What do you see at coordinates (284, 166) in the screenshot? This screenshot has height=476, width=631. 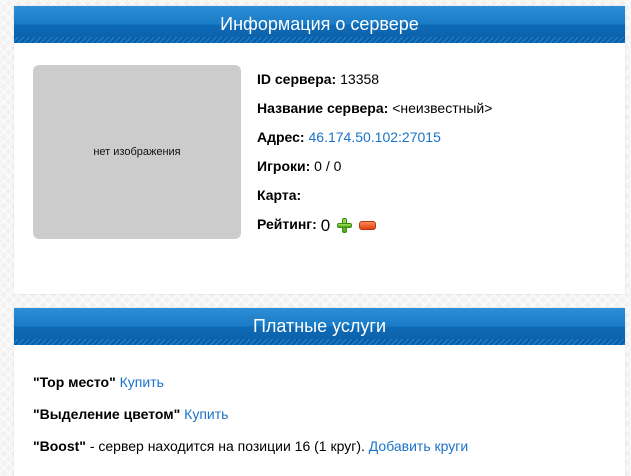 I see `server-players-label: Игроки:` at bounding box center [284, 166].